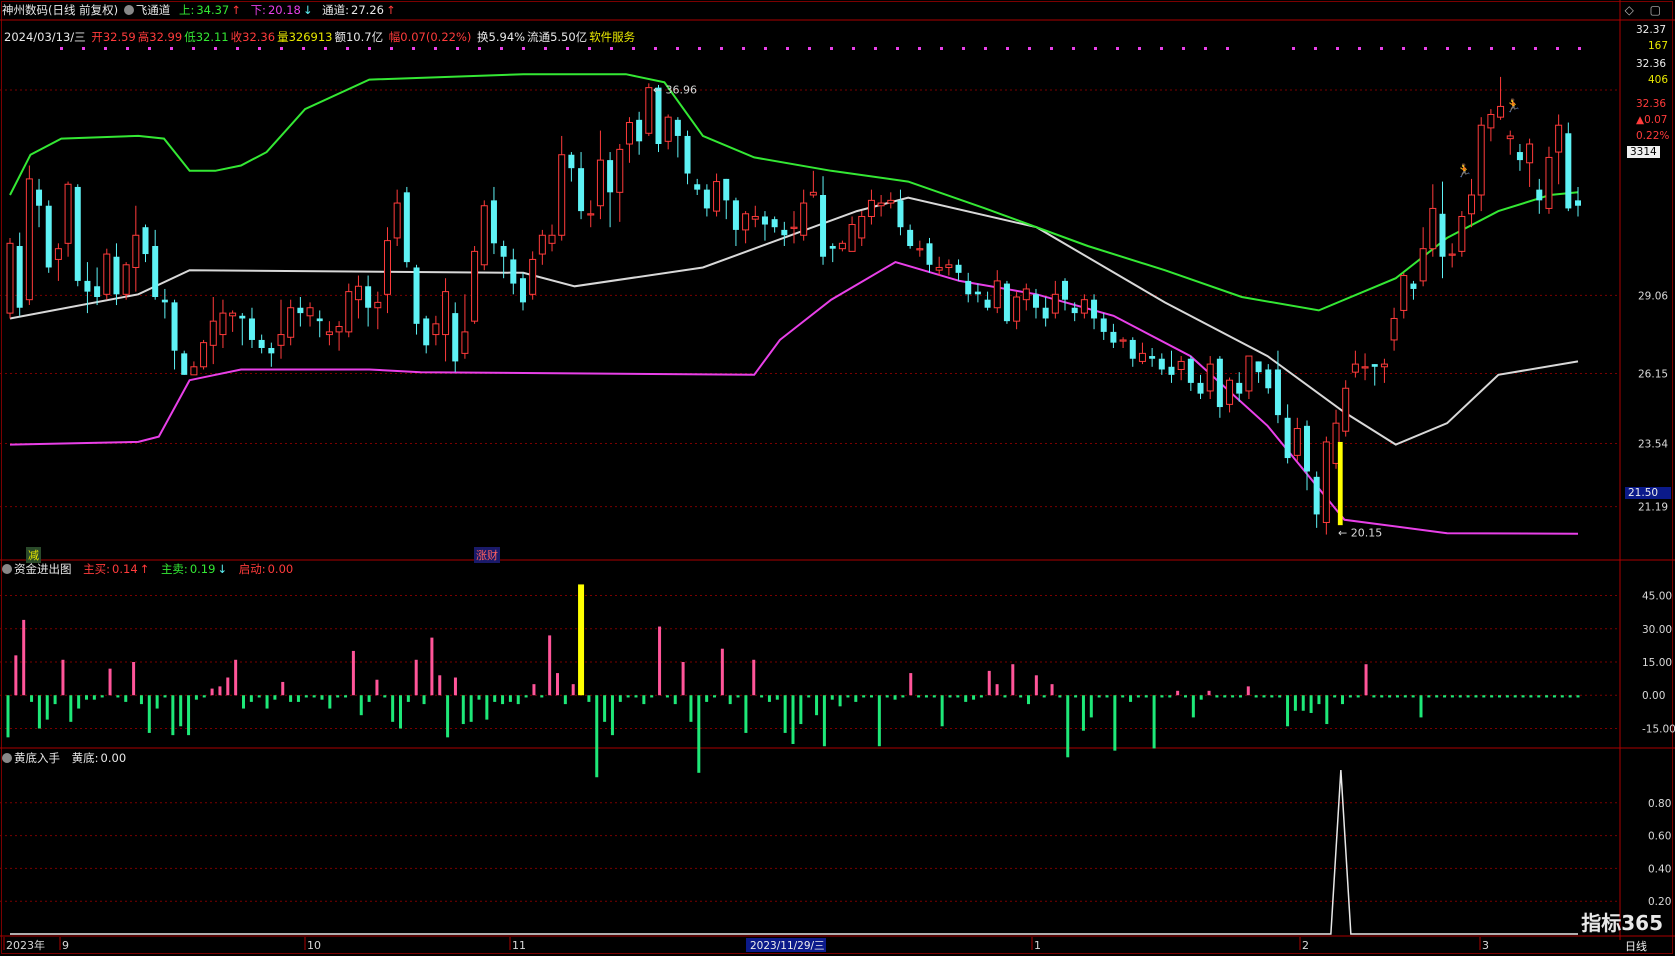 This screenshot has width=1675, height=956. Describe the element at coordinates (37, 758) in the screenshot. I see `panel3-title: 黄底入手` at that location.